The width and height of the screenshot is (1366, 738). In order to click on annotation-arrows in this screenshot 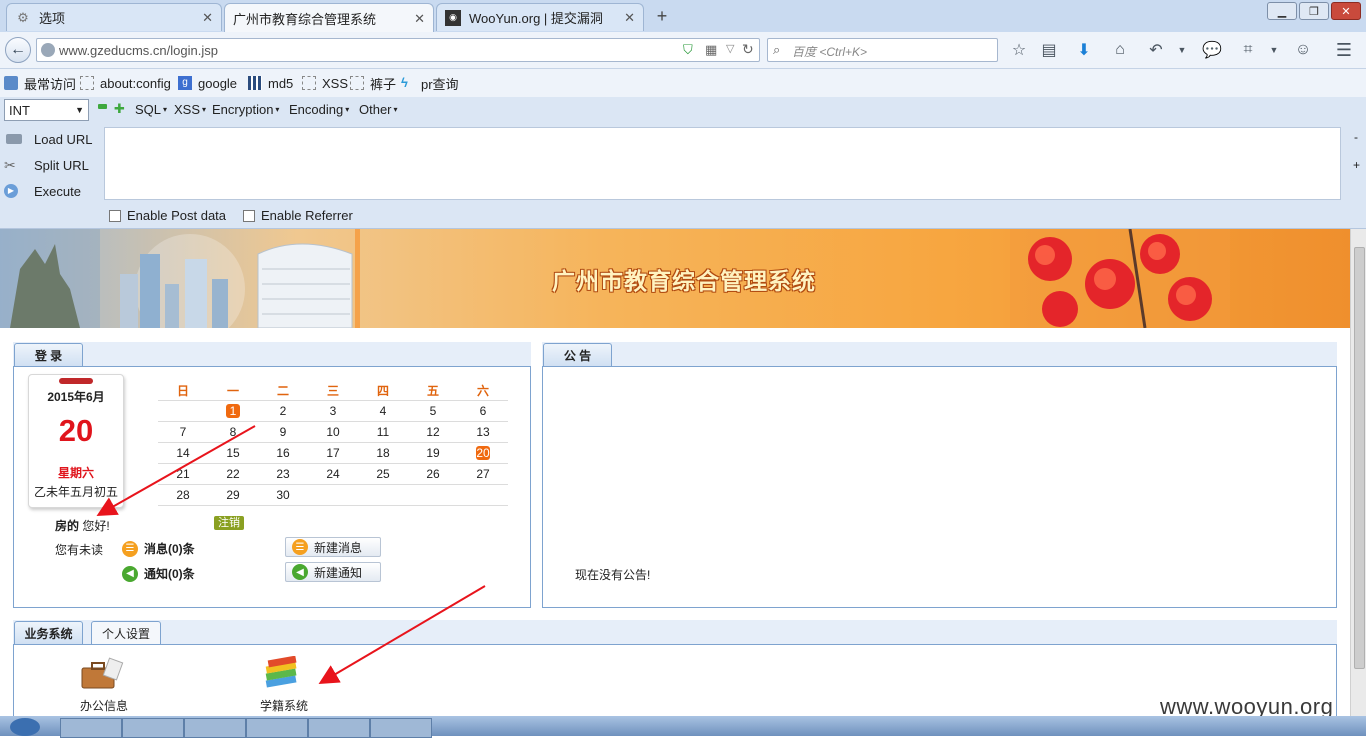, I will do `click(291, 555)`.